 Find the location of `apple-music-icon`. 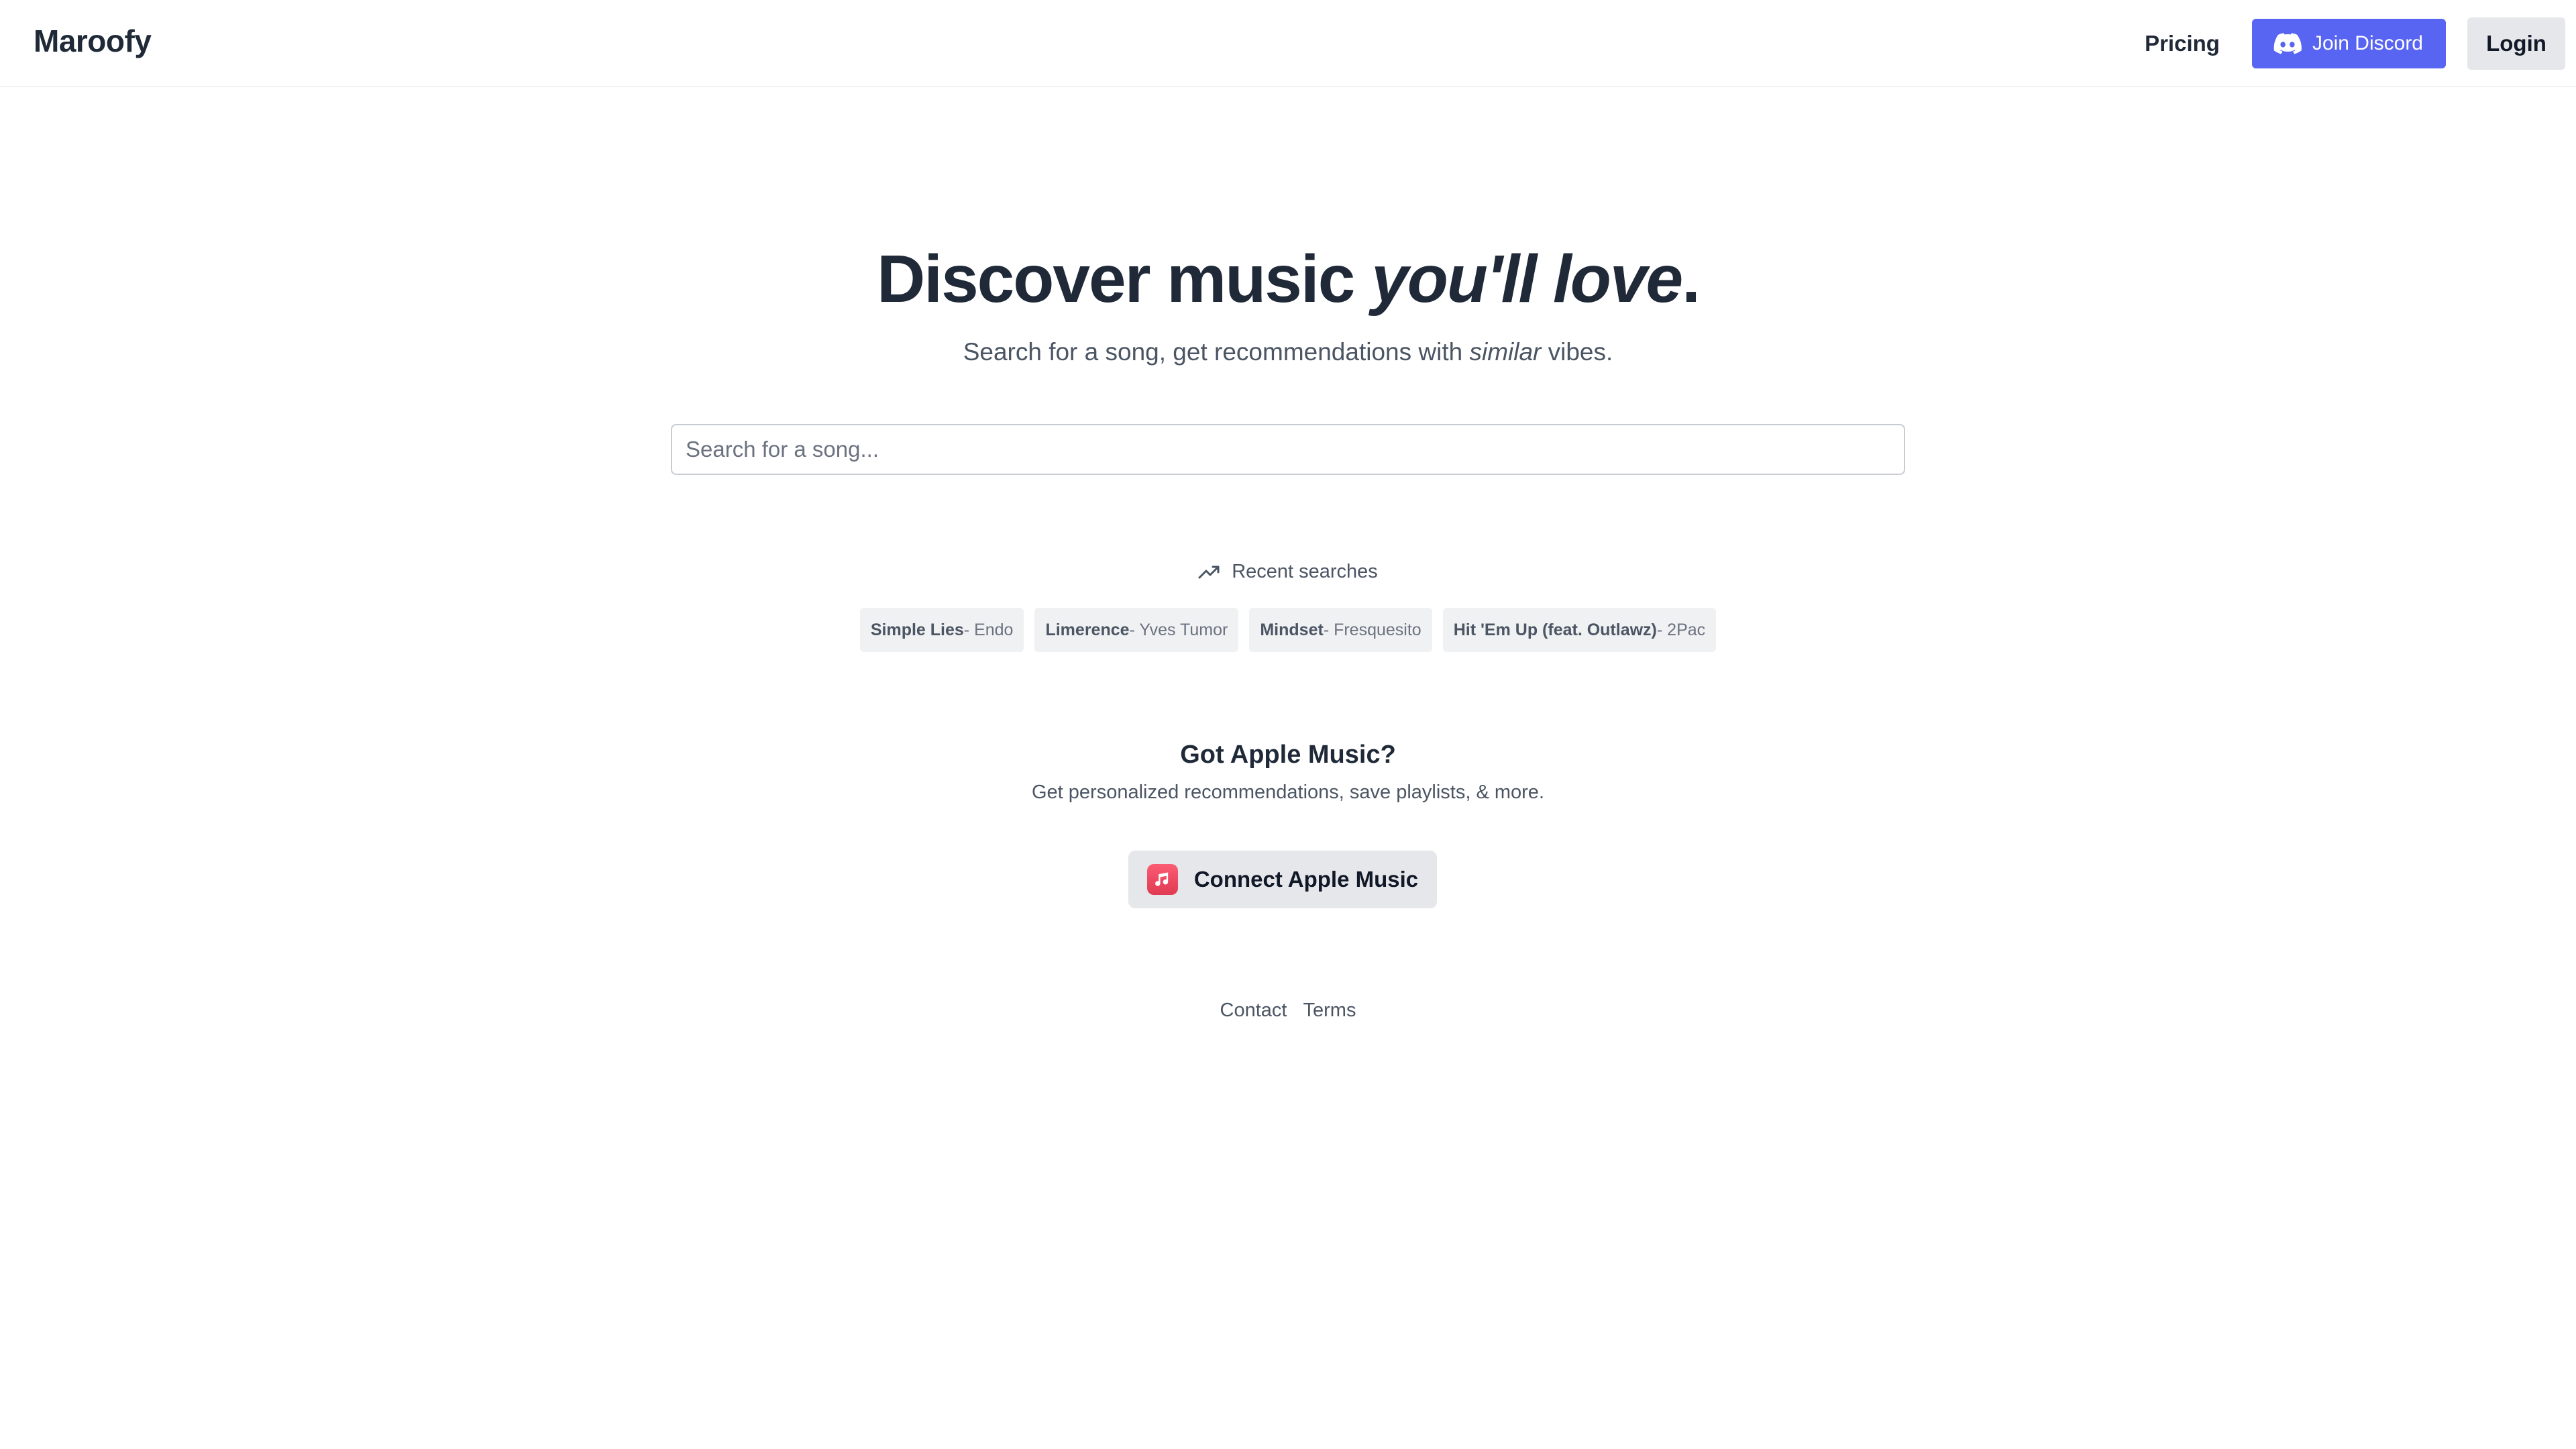

apple-music-icon is located at coordinates (1162, 879).